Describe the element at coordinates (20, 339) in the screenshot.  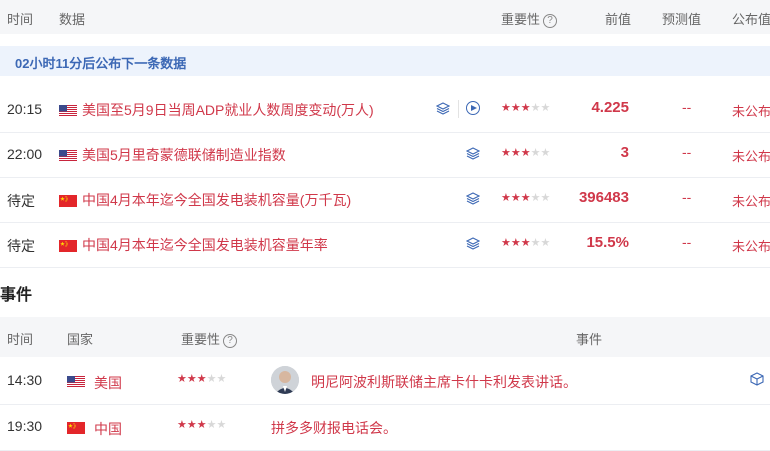
I see `events-col-time: 时间` at that location.